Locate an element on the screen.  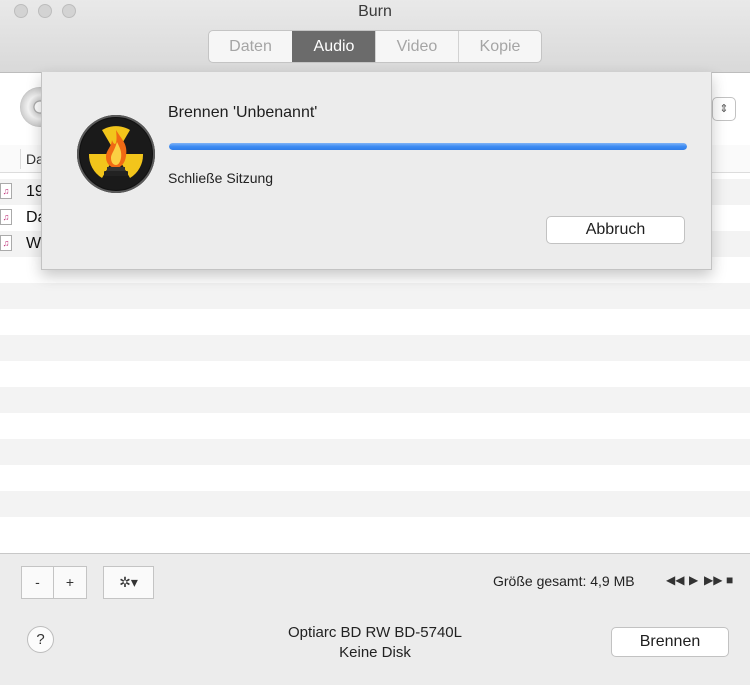
title-bar: Burn Daten Audio Video Kopie is located at coordinates (375, 36).